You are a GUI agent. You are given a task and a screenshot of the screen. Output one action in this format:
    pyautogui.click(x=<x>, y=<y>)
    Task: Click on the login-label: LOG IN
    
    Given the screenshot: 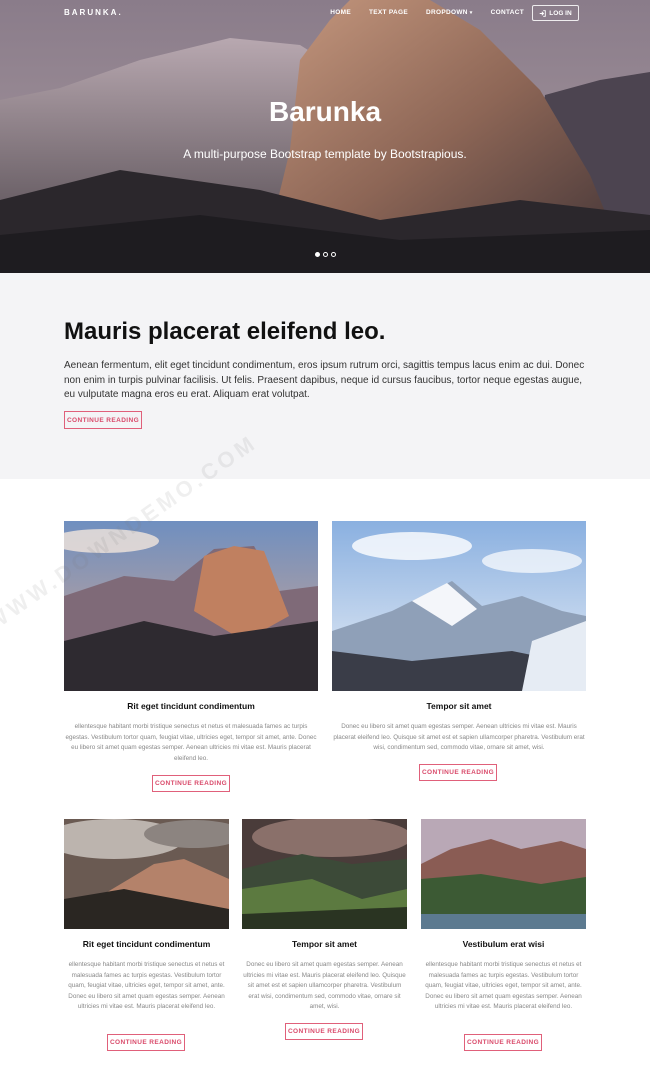 What is the action you would take?
    pyautogui.click(x=560, y=13)
    